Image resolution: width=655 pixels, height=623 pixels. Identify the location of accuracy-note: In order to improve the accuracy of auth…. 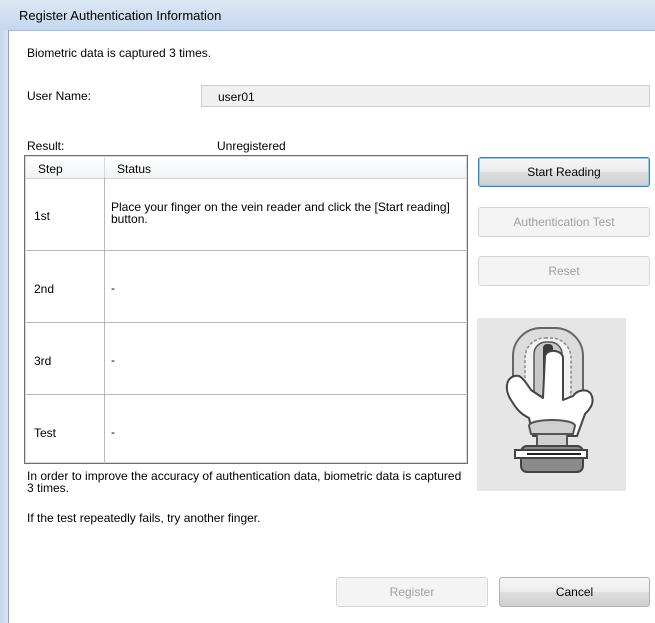
(244, 482).